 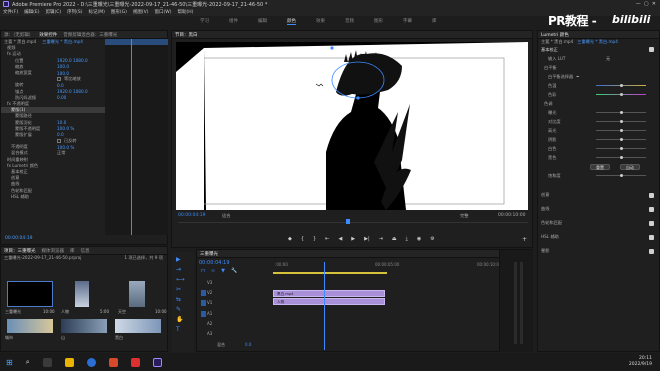 I want to click on hand-tool-icon: ✋, so click(x=179, y=319).